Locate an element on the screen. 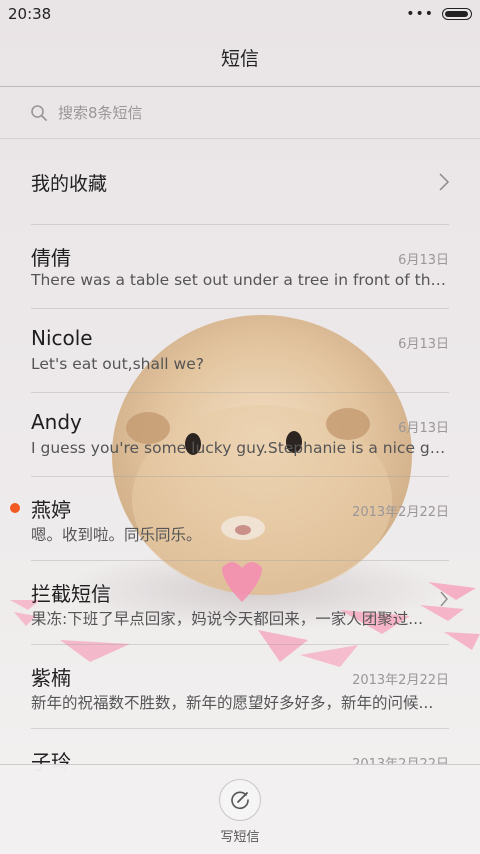 Image resolution: width=480 pixels, height=854 pixels. message-preview: Let's eat out,shall we? is located at coordinates (117, 364).